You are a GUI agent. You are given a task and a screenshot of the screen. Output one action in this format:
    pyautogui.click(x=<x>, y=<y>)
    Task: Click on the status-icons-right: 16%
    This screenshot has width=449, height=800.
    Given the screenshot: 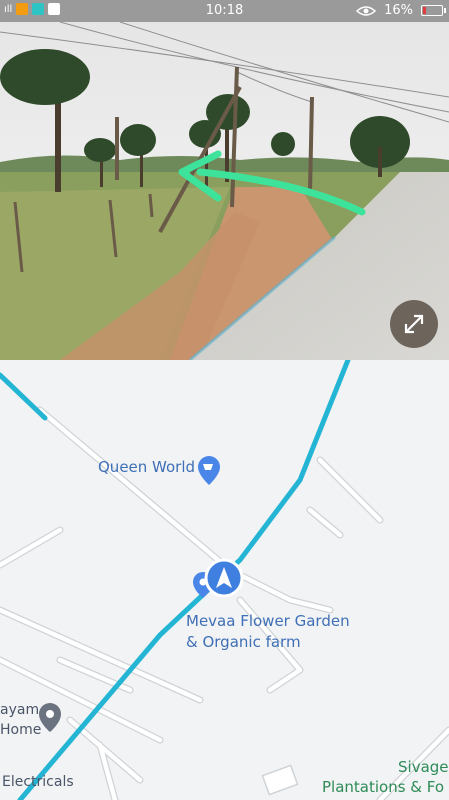 What is the action you would take?
    pyautogui.click(x=401, y=10)
    